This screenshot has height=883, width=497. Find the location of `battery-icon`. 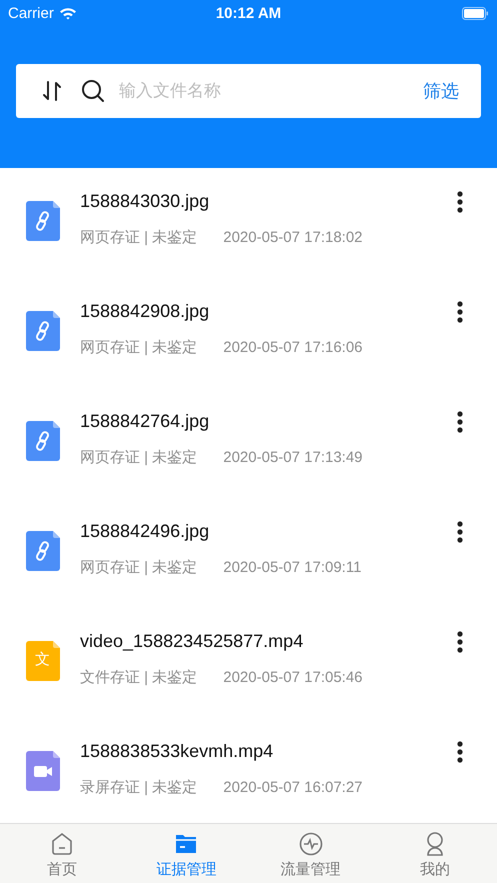

battery-icon is located at coordinates (475, 13).